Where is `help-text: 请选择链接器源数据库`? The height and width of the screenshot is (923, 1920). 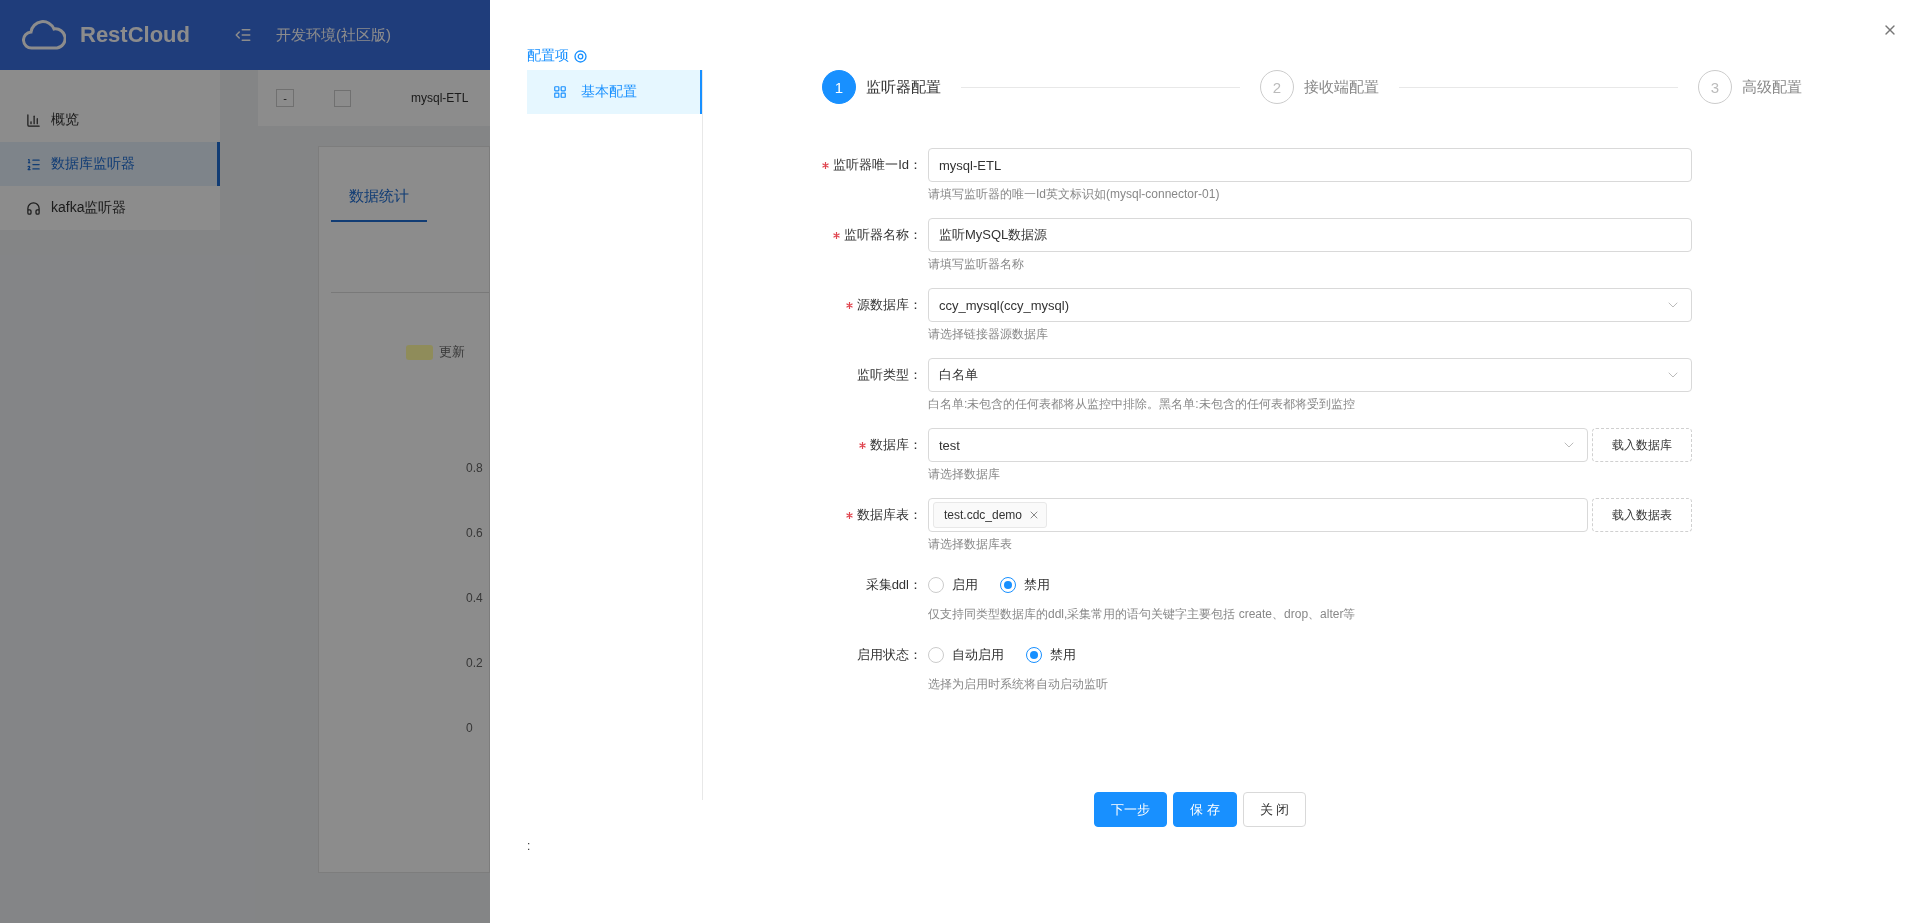 help-text: 请选择链接器源数据库 is located at coordinates (988, 334).